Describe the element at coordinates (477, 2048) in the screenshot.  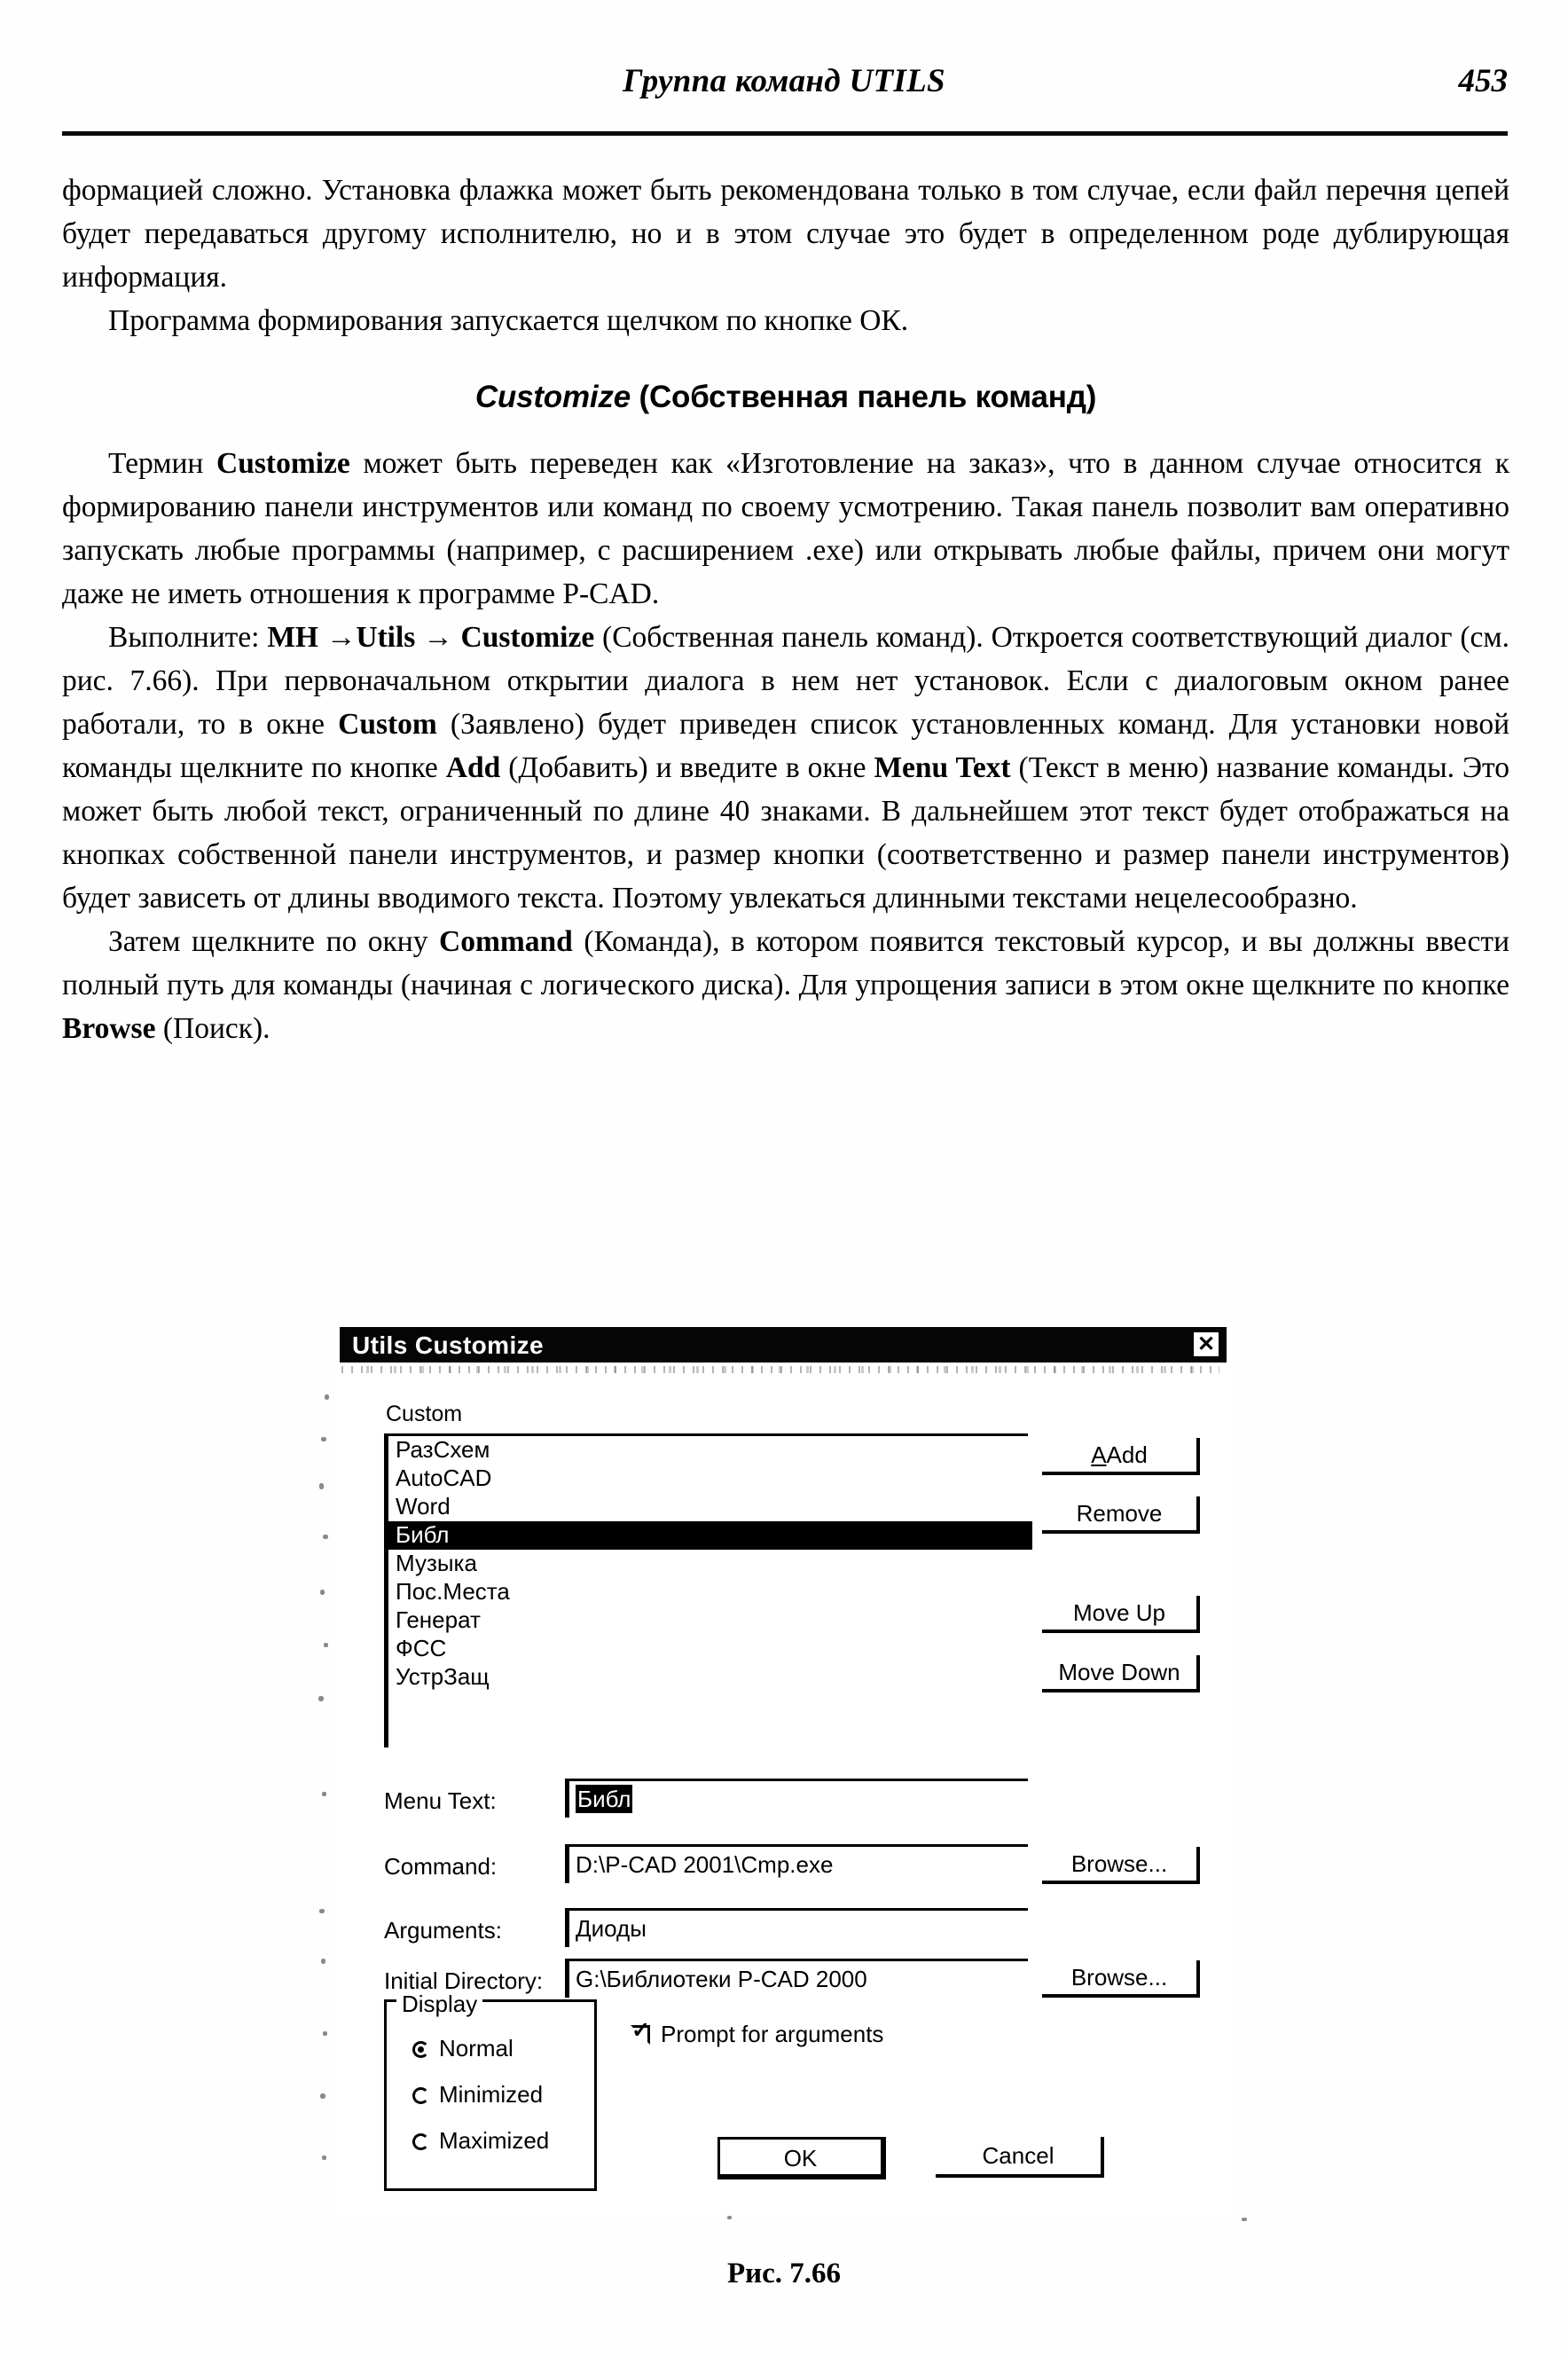
I see `radio-normal-label: Normal` at that location.